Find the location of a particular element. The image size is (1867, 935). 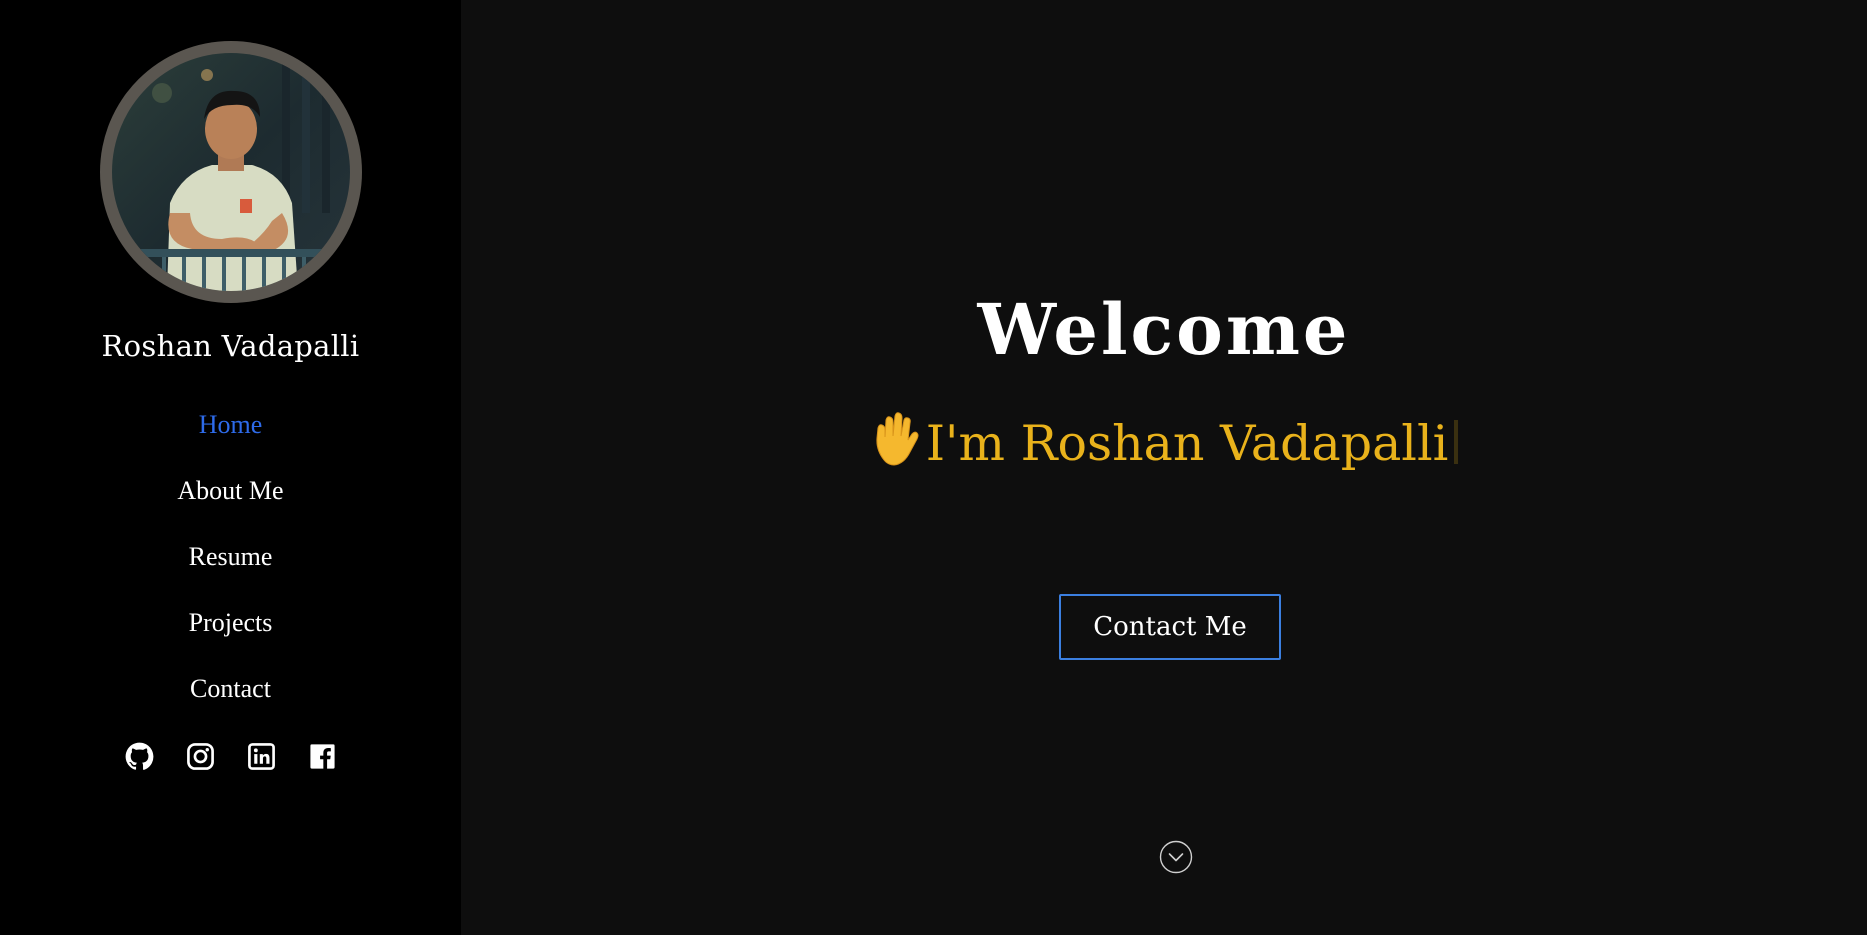

facebook-icon is located at coordinates (322, 756).